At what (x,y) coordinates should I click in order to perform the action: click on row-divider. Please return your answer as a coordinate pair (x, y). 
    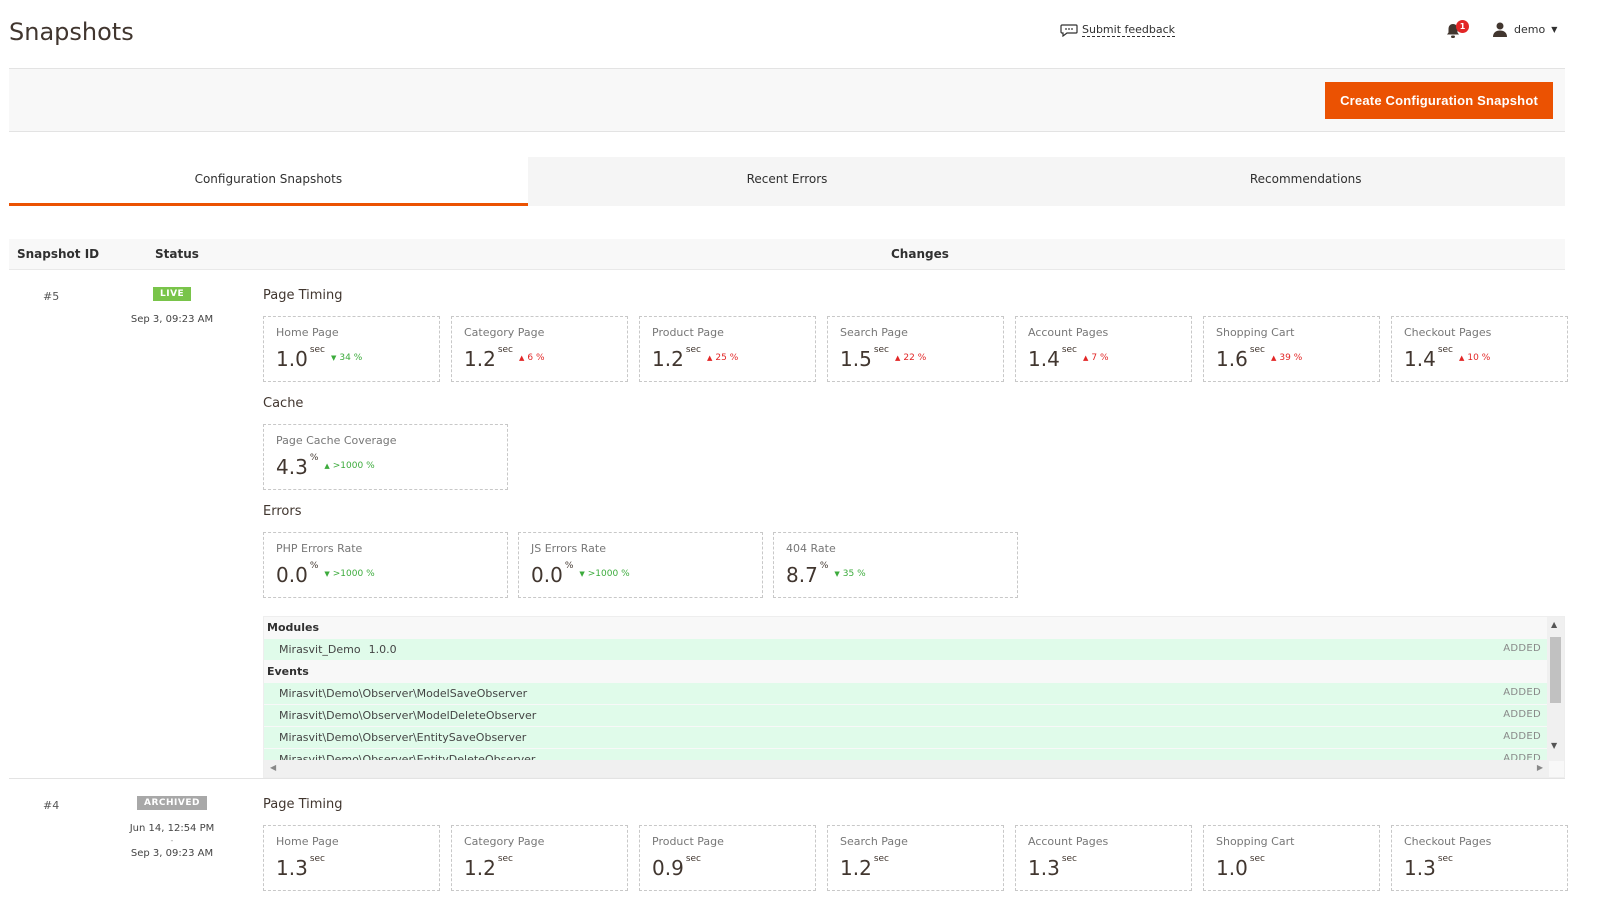
    Looking at the image, I should click on (787, 778).